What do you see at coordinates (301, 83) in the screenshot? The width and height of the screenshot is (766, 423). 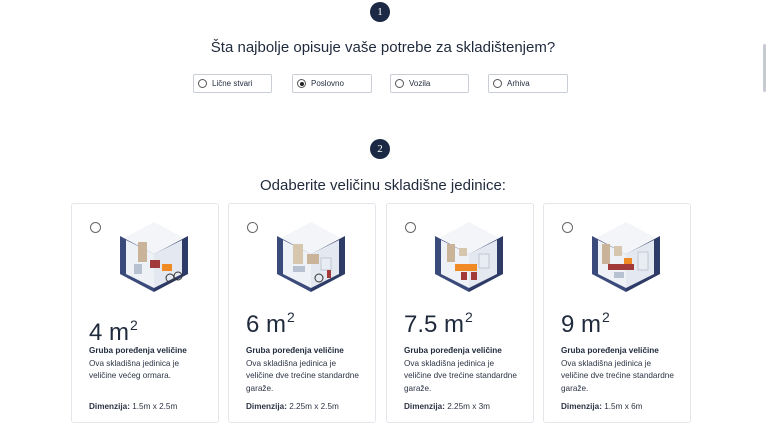 I see `option-business-radio` at bounding box center [301, 83].